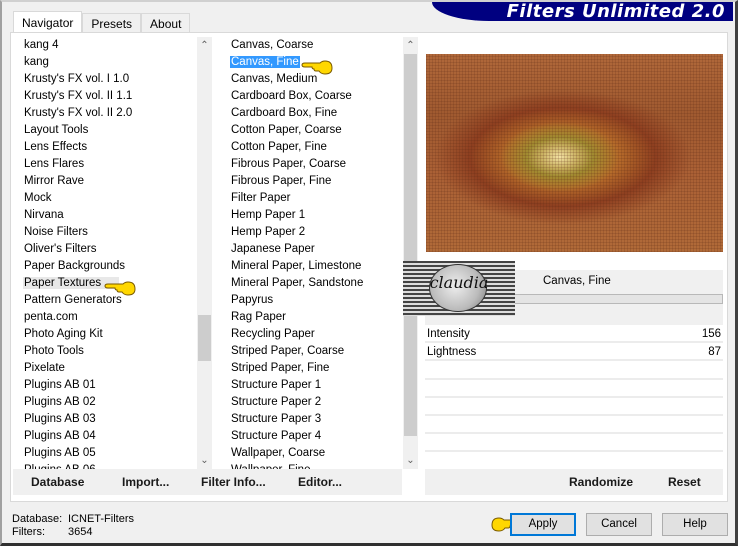 This screenshot has width=738, height=546. I want to click on list-item-label: Mineral Paper, Limestone, so click(296, 266).